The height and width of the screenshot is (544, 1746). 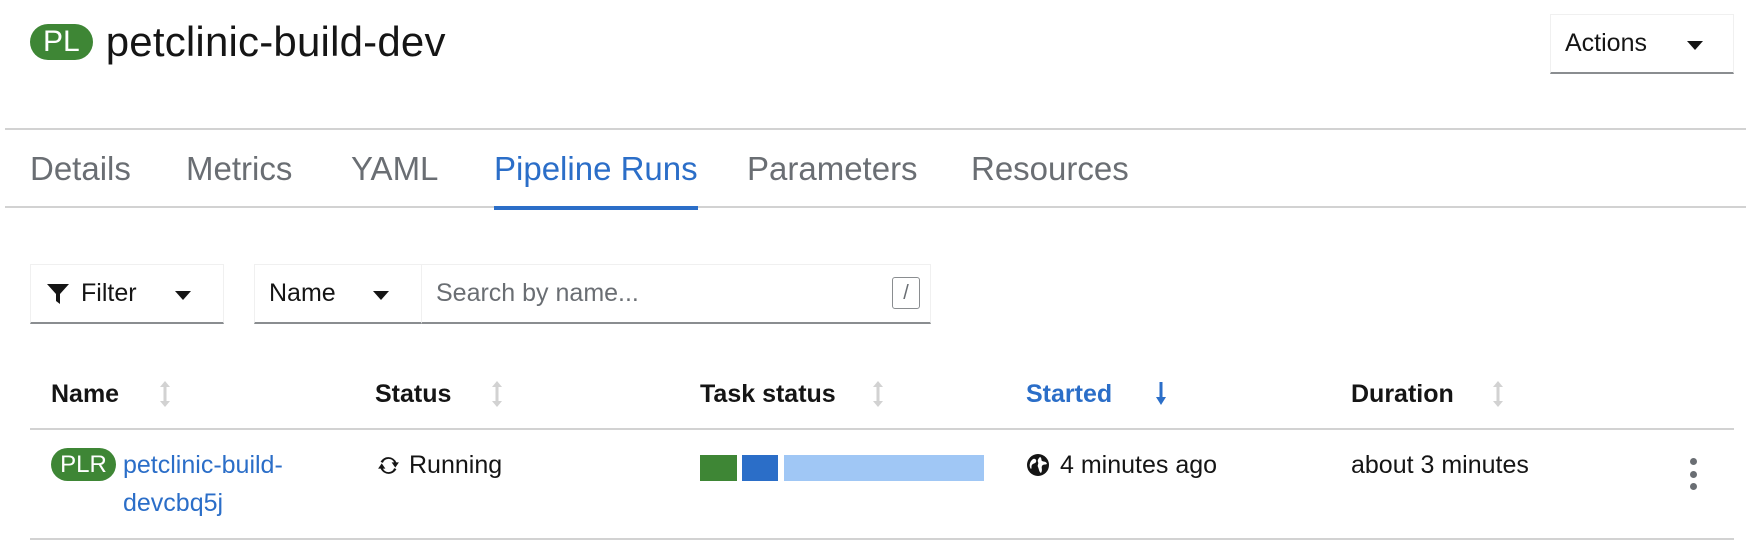 What do you see at coordinates (338, 294) in the screenshot?
I see `filter-type-select: Name` at bounding box center [338, 294].